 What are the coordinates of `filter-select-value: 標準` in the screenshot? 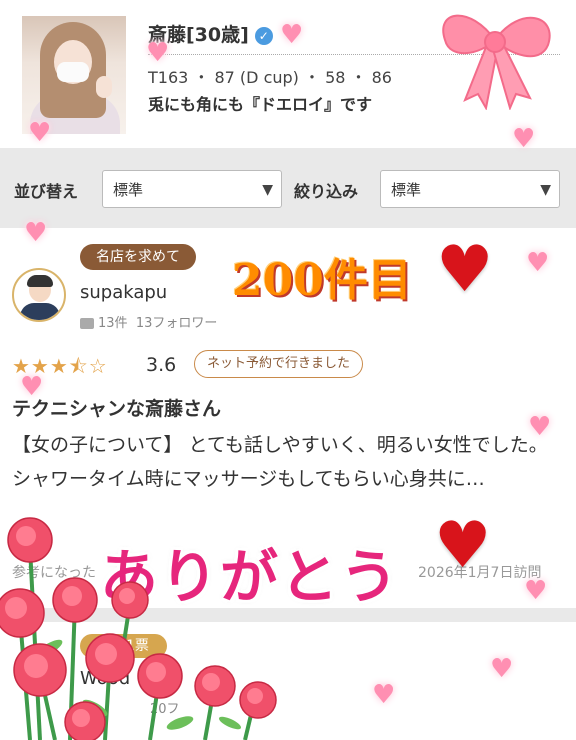 It's located at (406, 190).